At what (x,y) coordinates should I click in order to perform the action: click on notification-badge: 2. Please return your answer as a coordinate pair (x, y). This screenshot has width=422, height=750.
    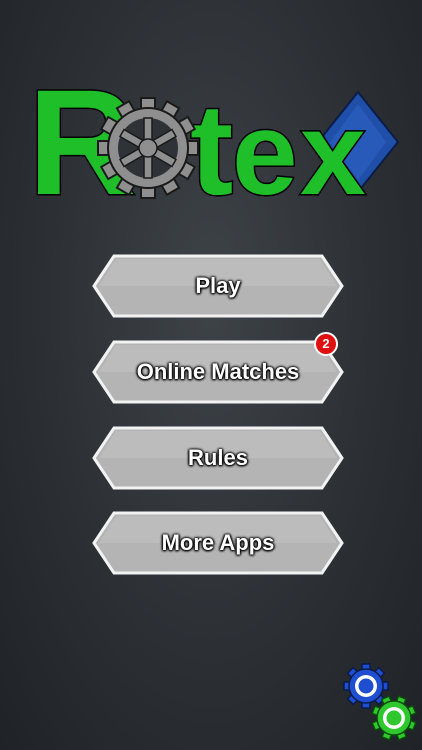
    Looking at the image, I should click on (326, 344).